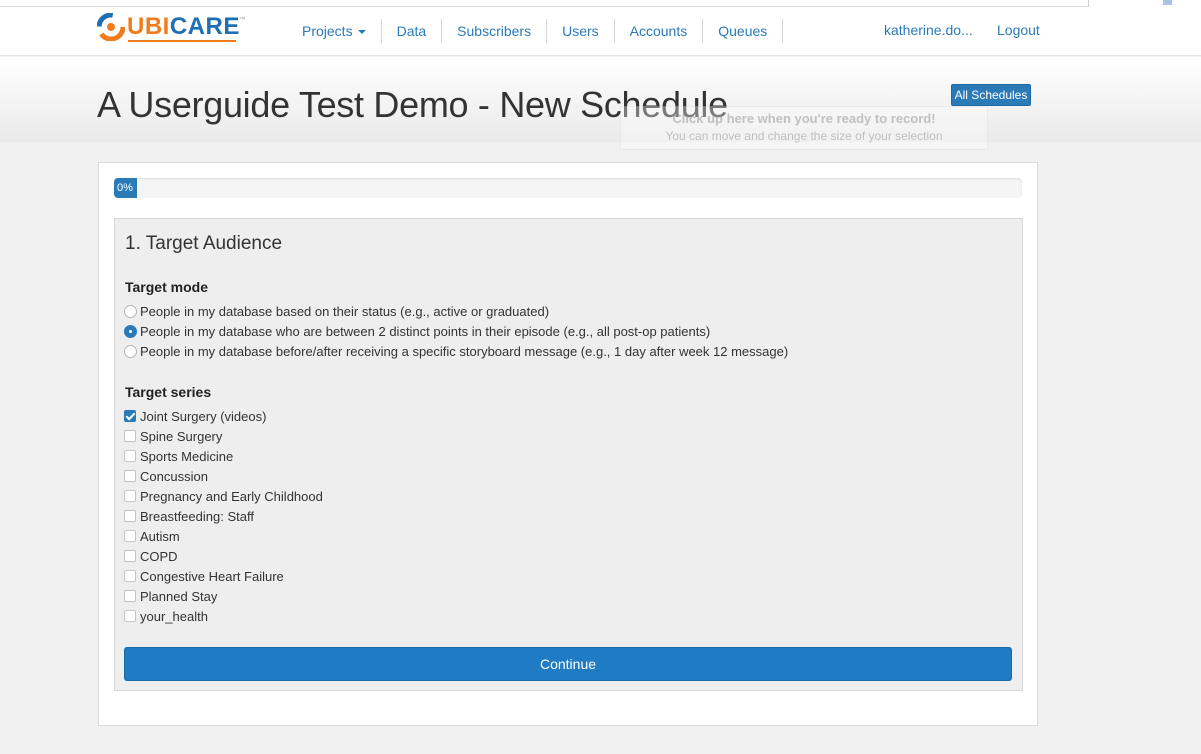  I want to click on target-series-option-label: Sports Medicine, so click(187, 456).